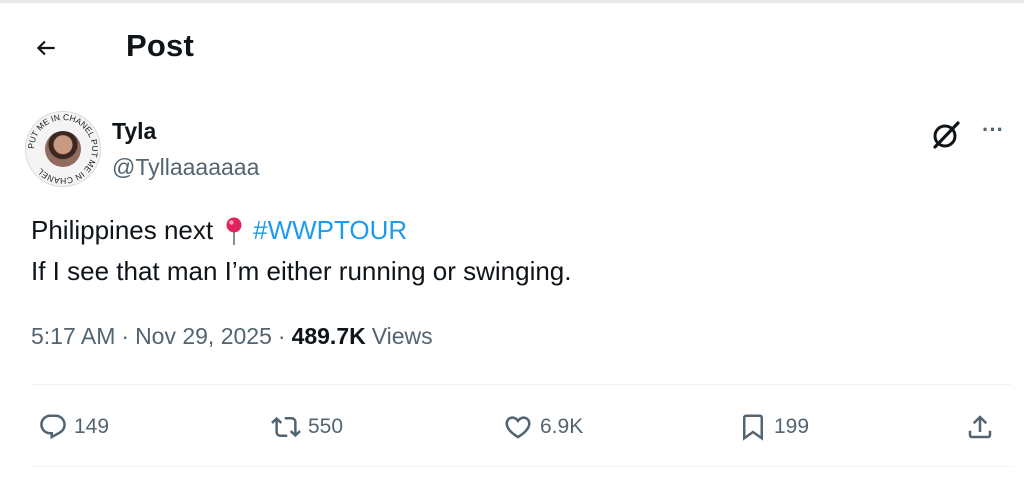 Image resolution: width=1024 pixels, height=487 pixels. I want to click on bookmark-count: 199, so click(792, 426).